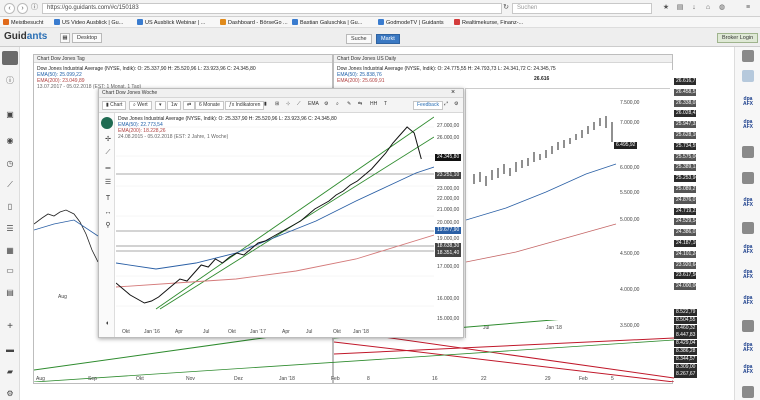 The width and height of the screenshot is (760, 400). I want to click on search-input: Suchen, so click(582, 8).